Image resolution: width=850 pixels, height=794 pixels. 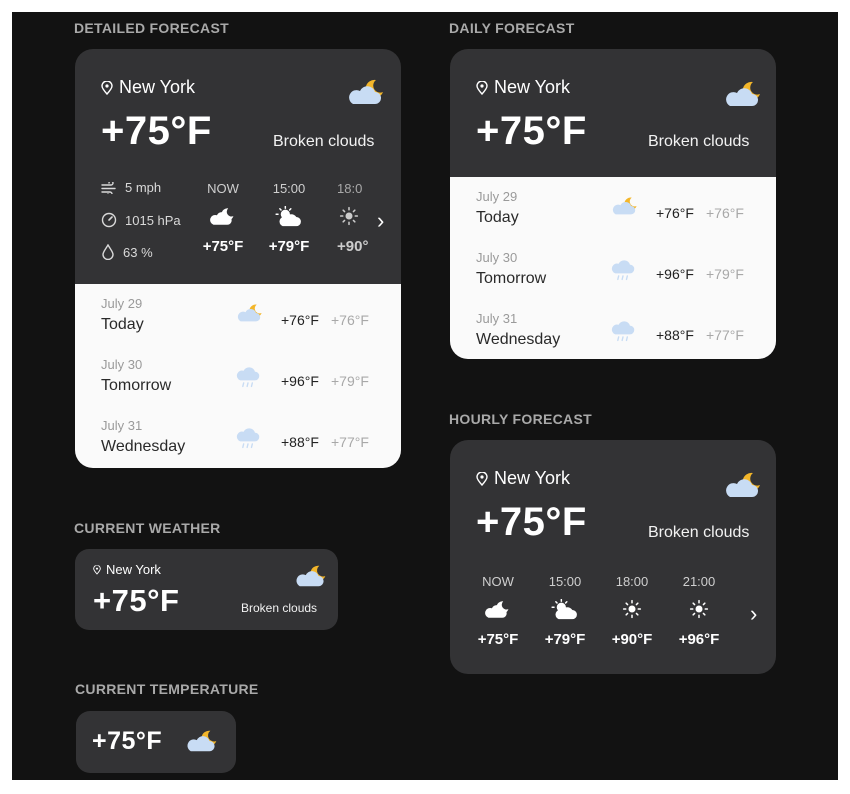 I want to click on section-title-hourly: HOURLY FORECAST, so click(x=520, y=419).